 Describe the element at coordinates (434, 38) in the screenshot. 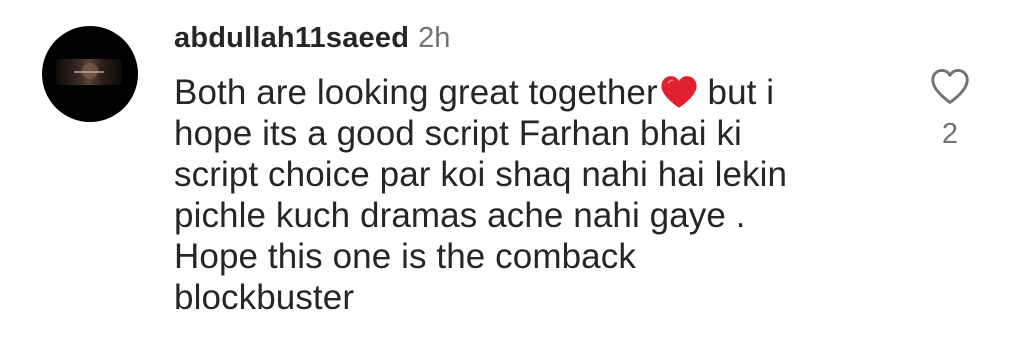

I see `comment-timestamp: 2h` at that location.